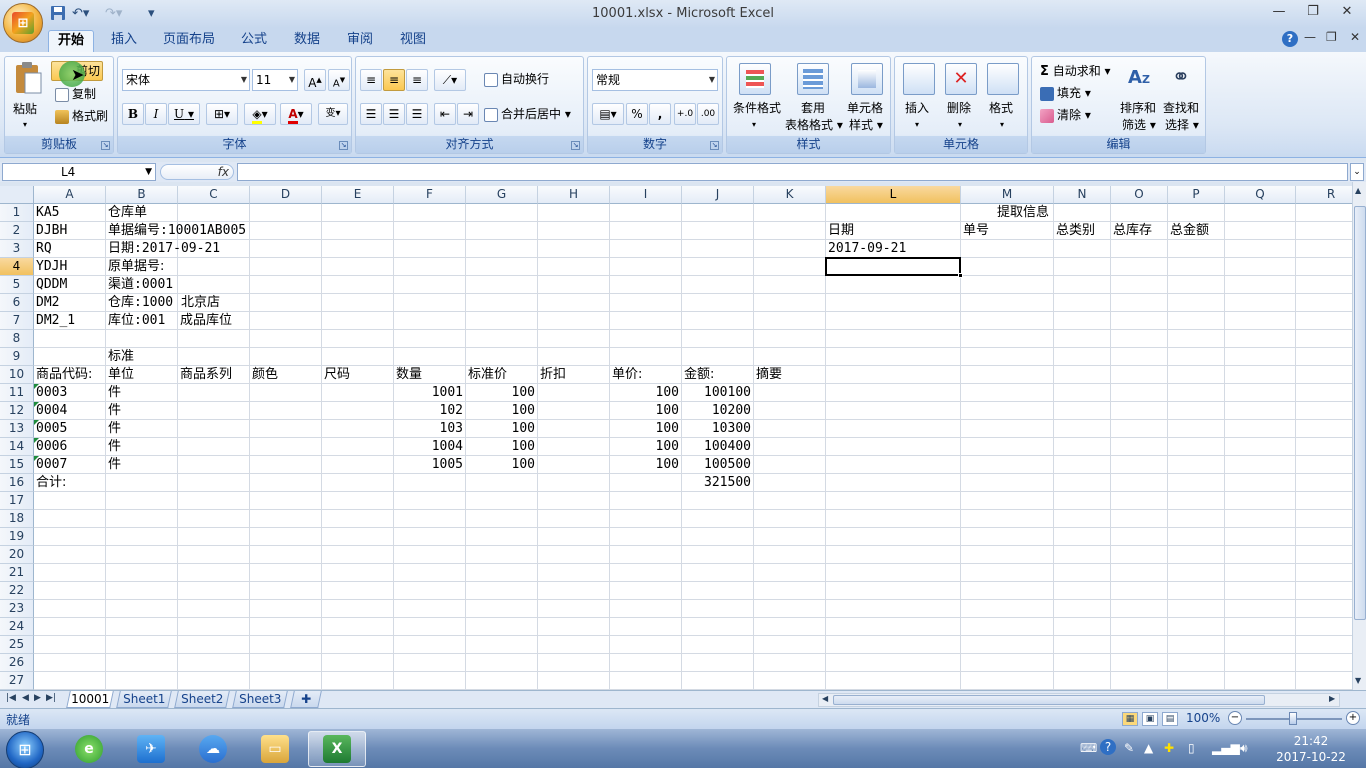  What do you see at coordinates (151, 749) in the screenshot?
I see `taskbar-app-messenger: ✈` at bounding box center [151, 749].